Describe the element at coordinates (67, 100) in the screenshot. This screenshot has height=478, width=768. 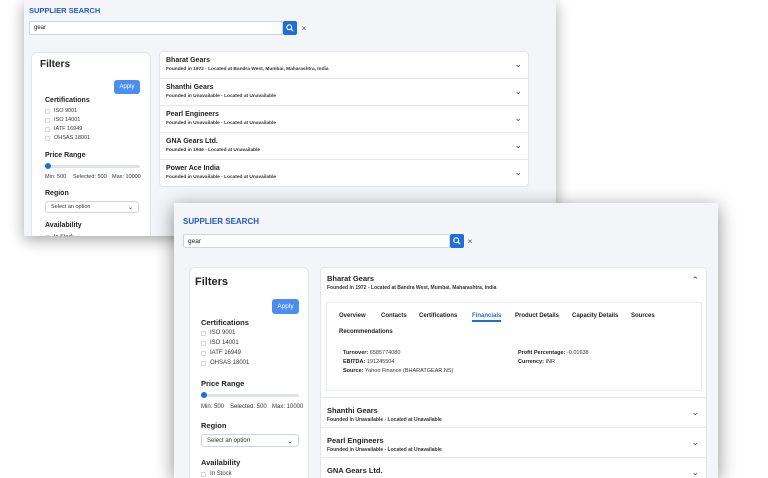
I see `certifications-label: Certifications` at that location.